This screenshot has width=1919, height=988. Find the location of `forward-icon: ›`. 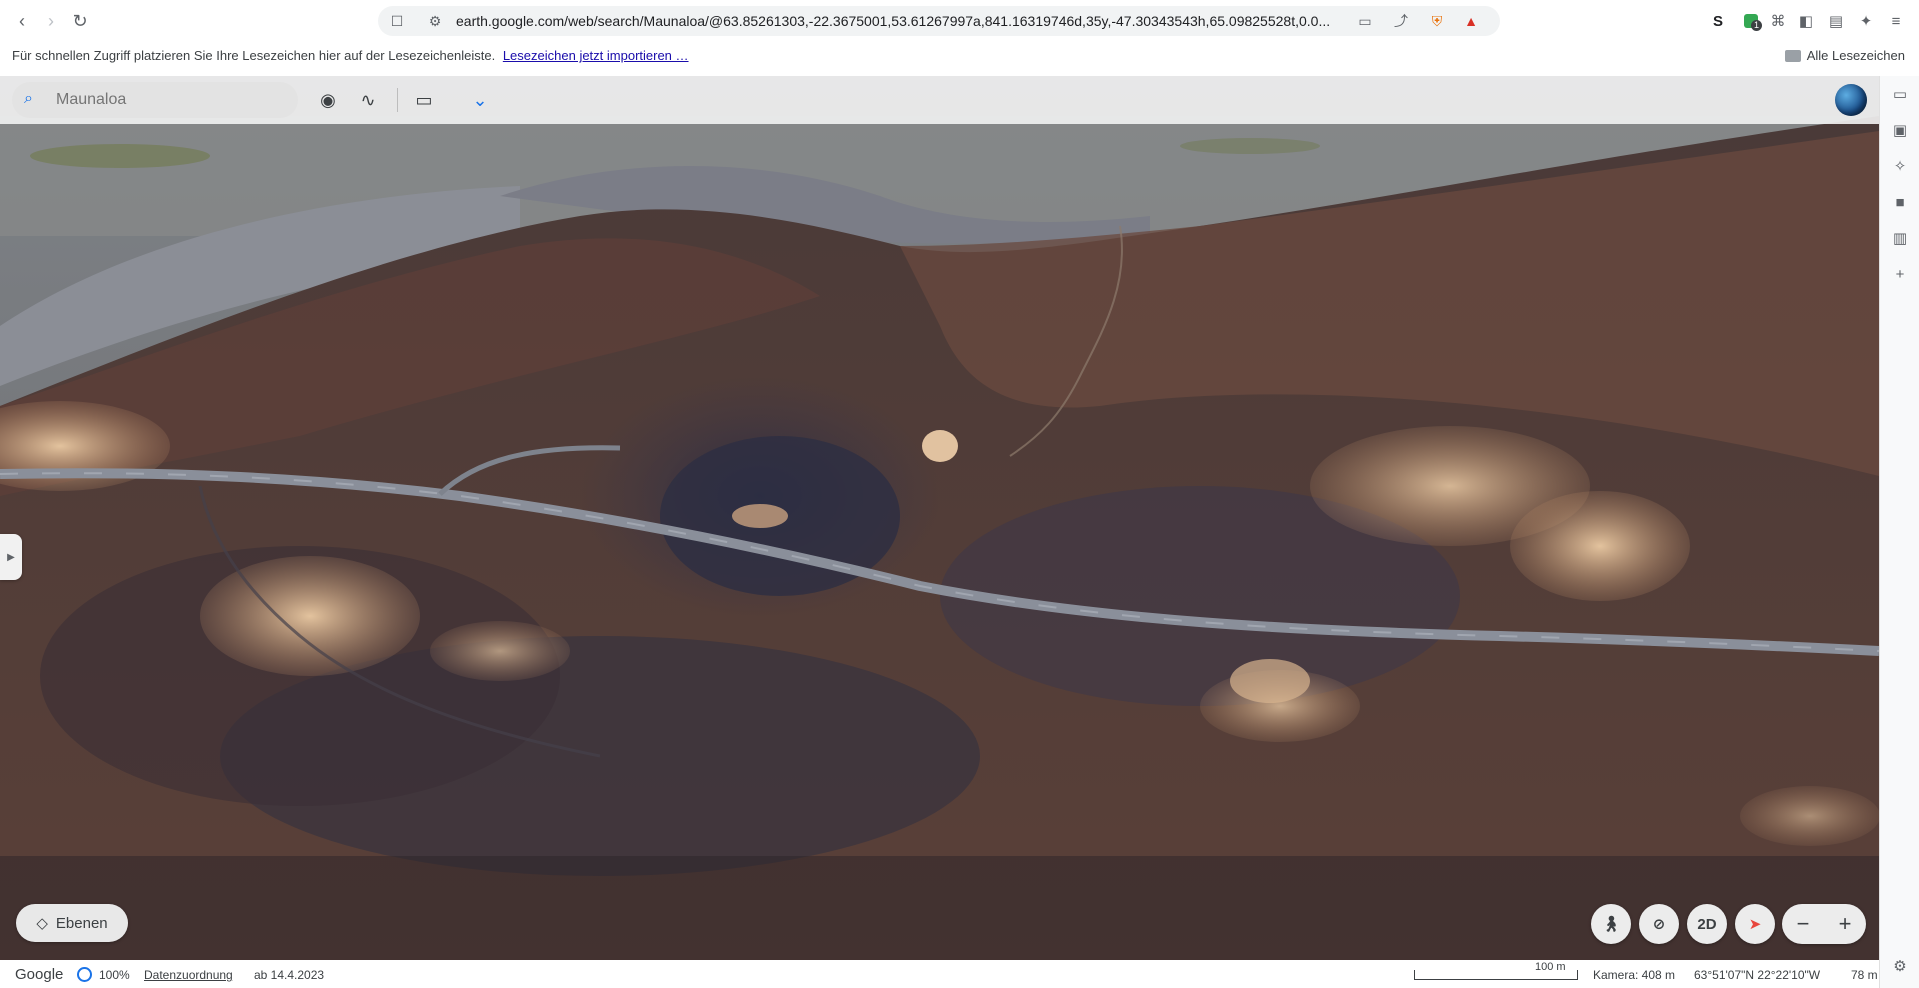

forward-icon: › is located at coordinates (51, 21).